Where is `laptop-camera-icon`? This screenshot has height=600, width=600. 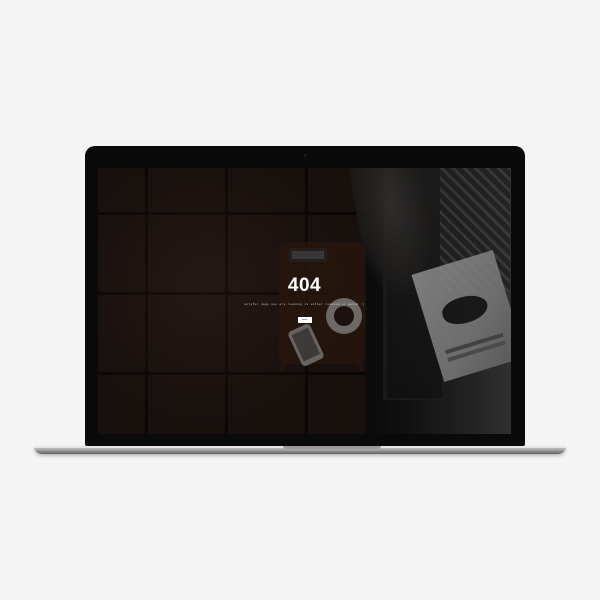 laptop-camera-icon is located at coordinates (305, 155).